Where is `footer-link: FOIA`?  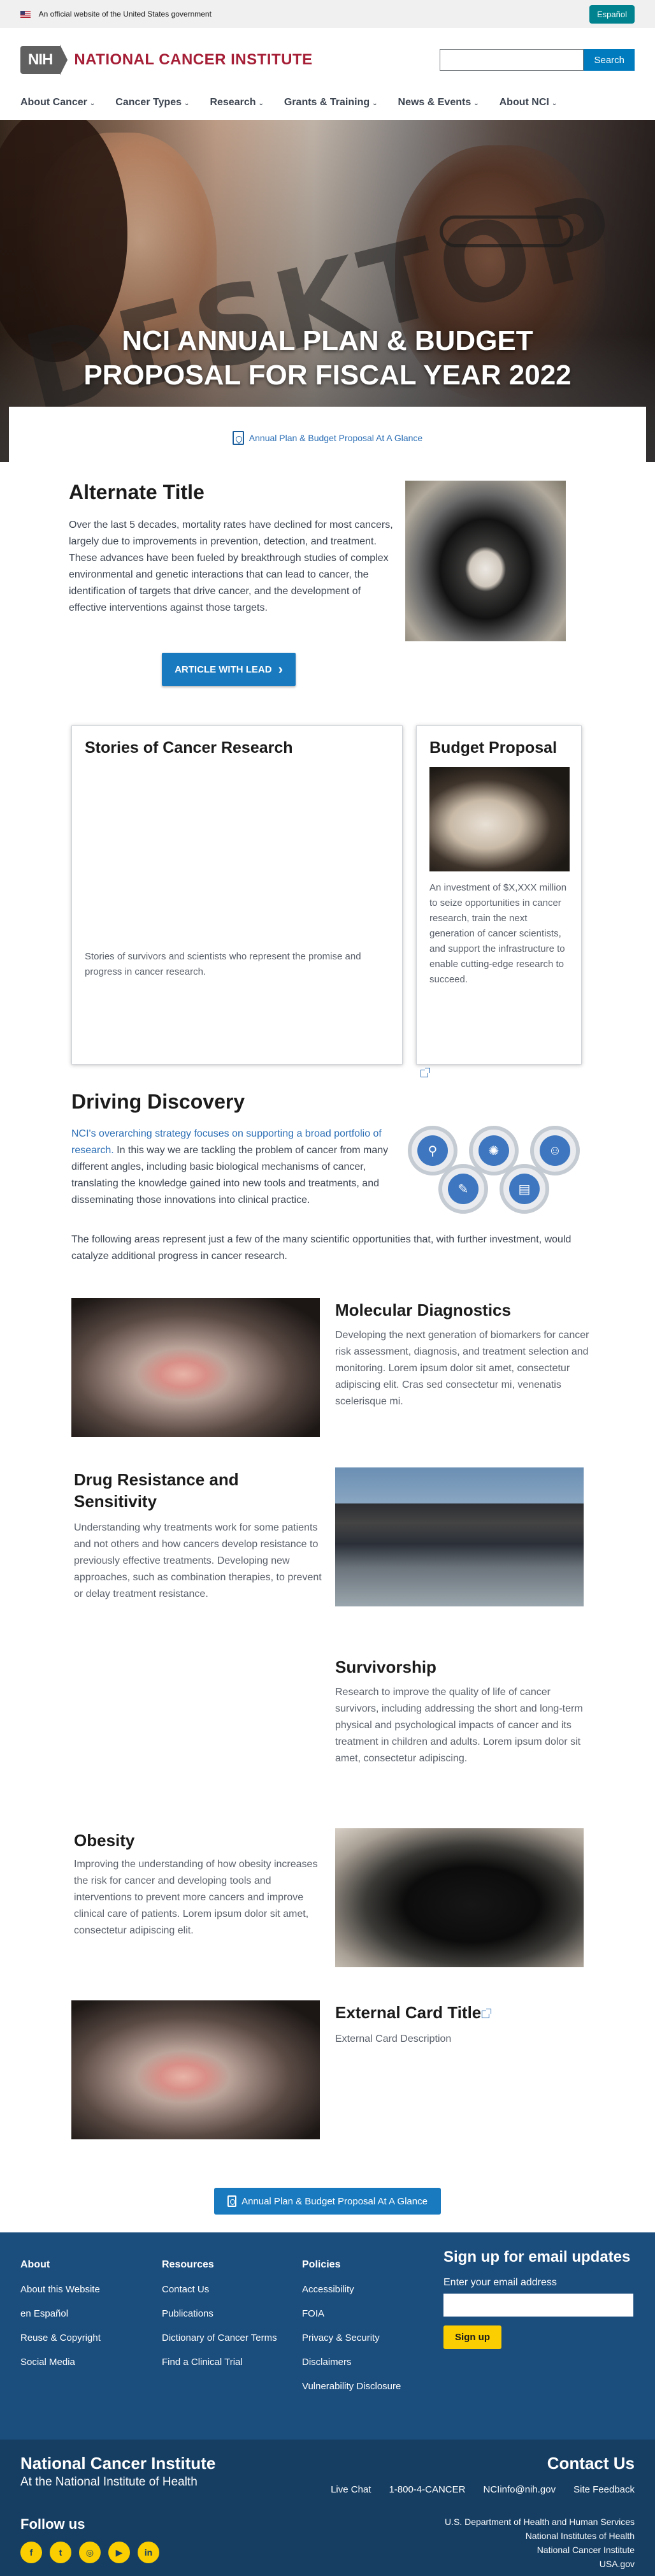
footer-link: FOIA is located at coordinates (365, 2314).